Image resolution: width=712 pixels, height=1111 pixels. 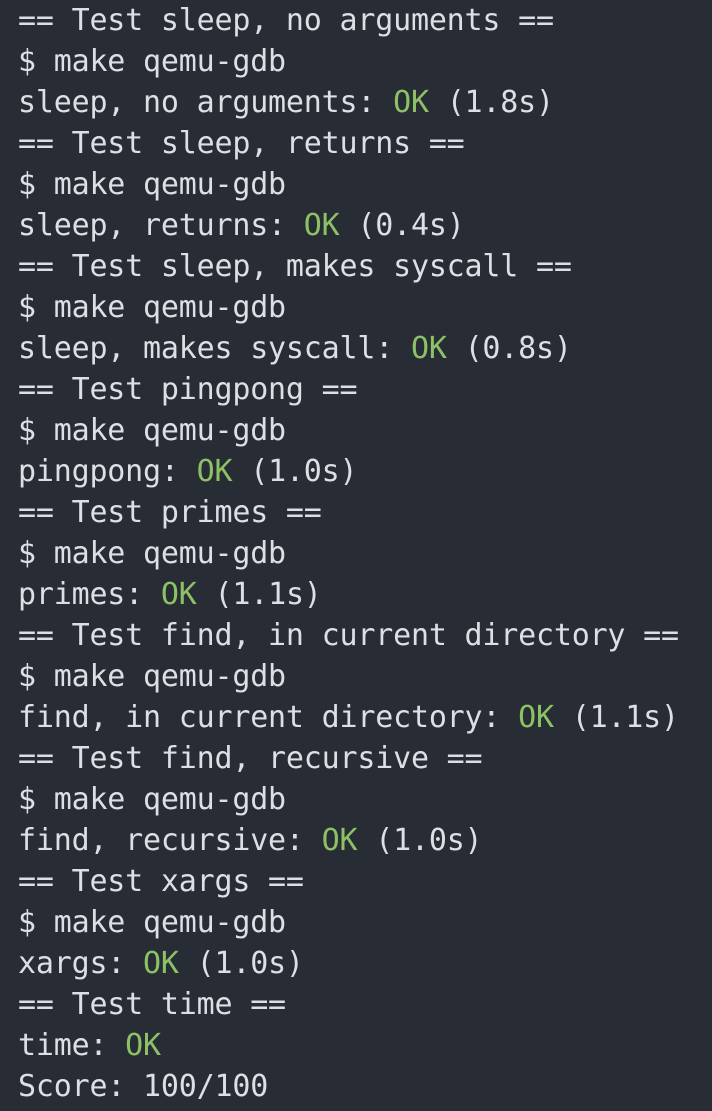 I want to click on test-result-line: sleep, makes syscall: OK (0.8s), so click(x=348, y=348).